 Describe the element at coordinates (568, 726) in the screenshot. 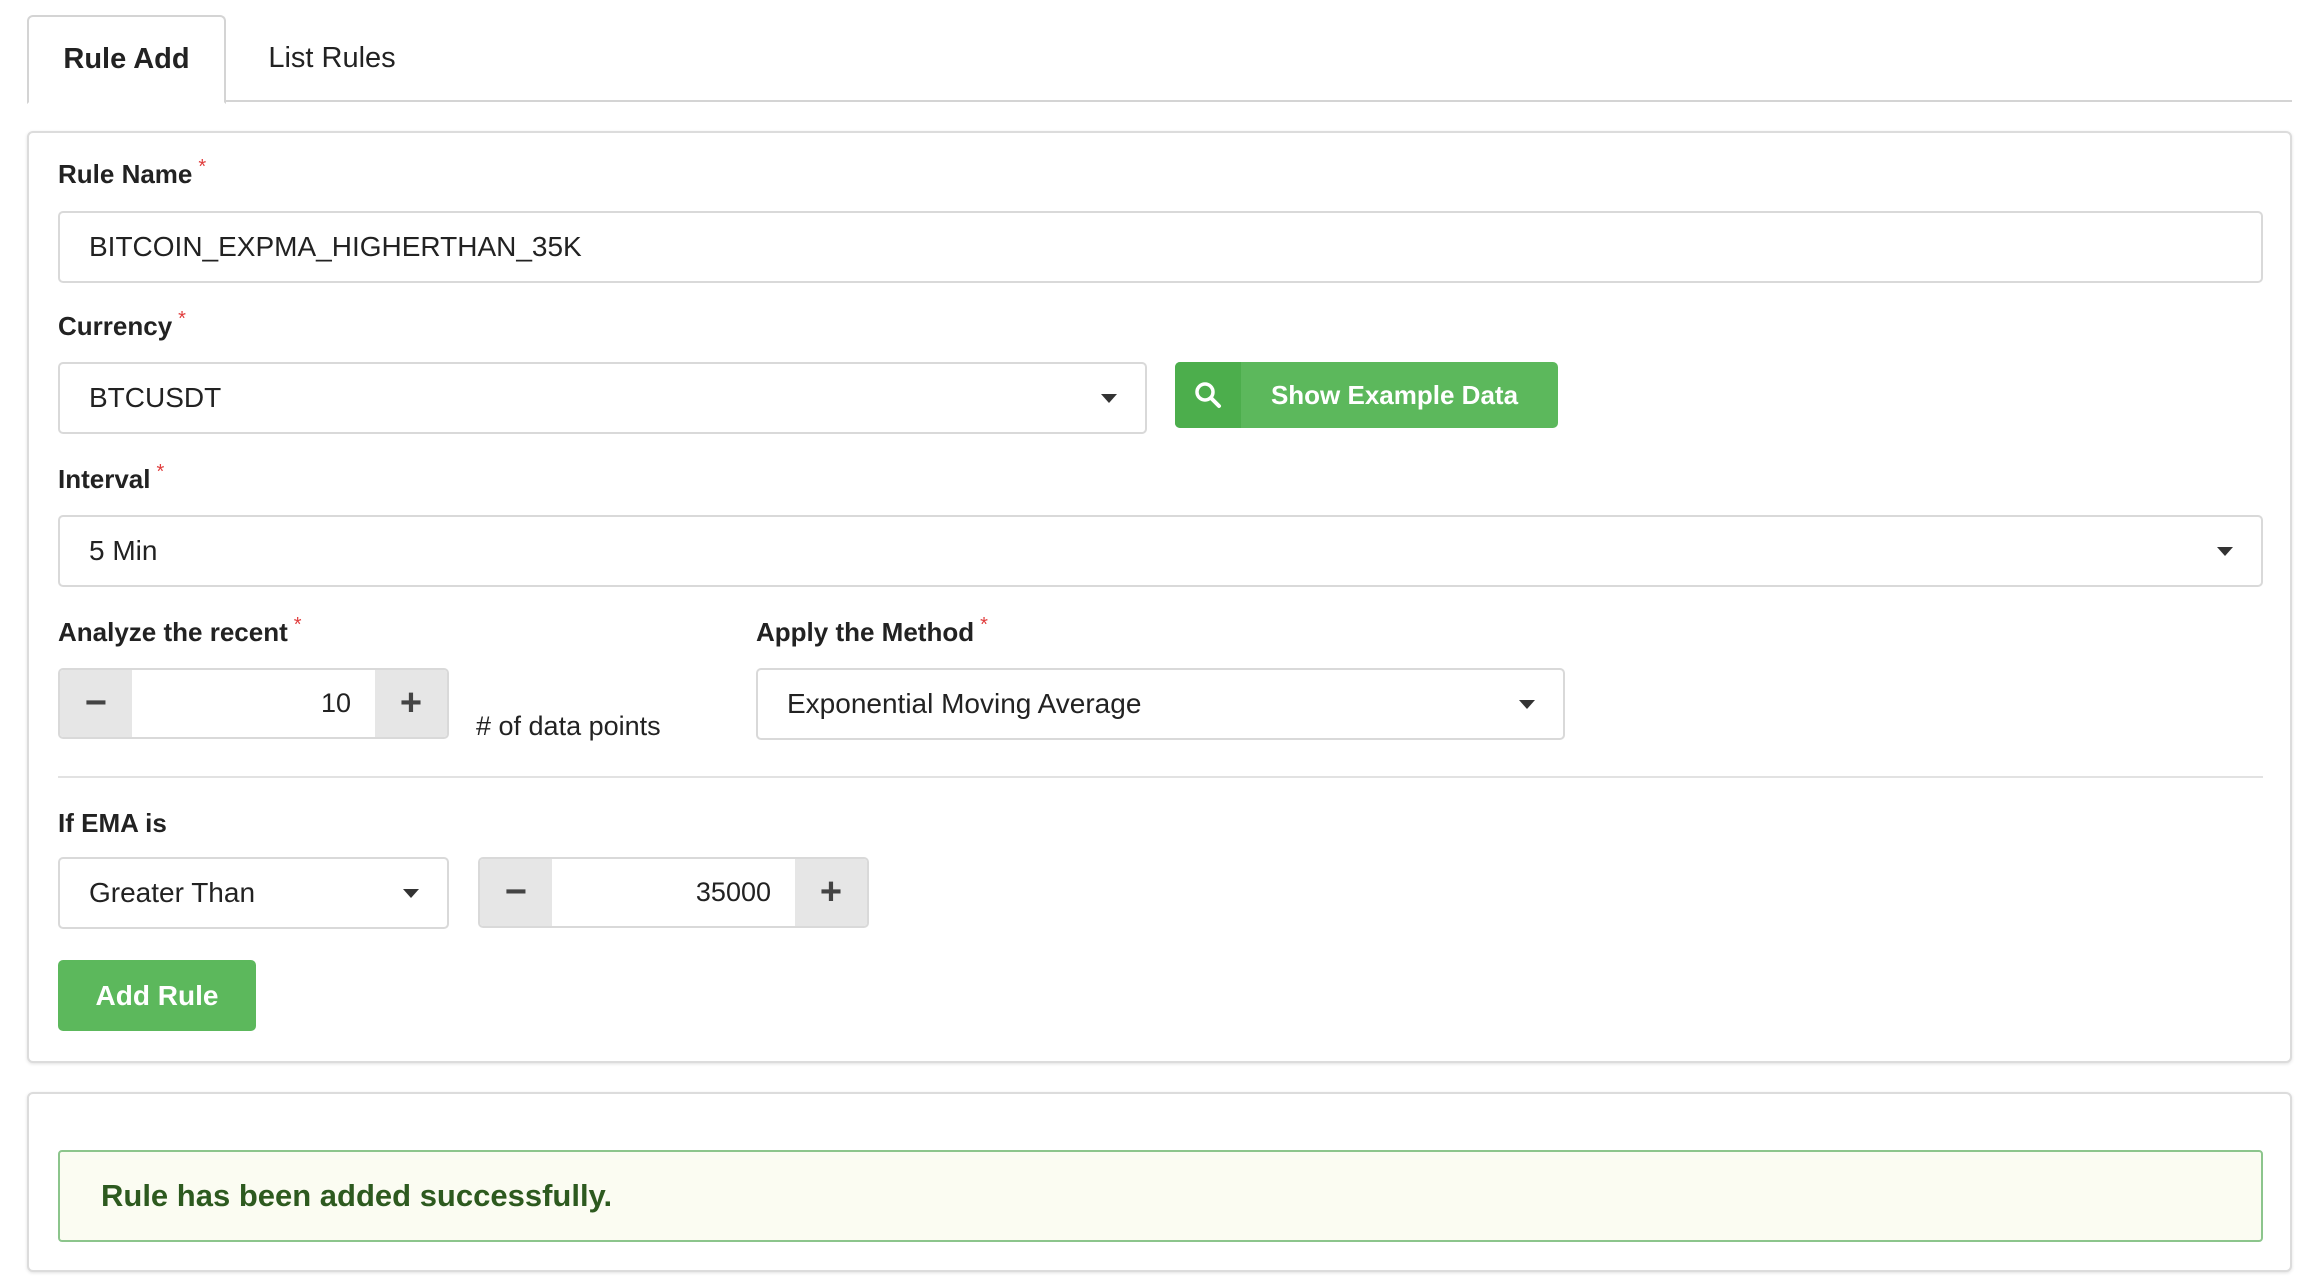

I see `data-points-suffix: # of data points` at that location.